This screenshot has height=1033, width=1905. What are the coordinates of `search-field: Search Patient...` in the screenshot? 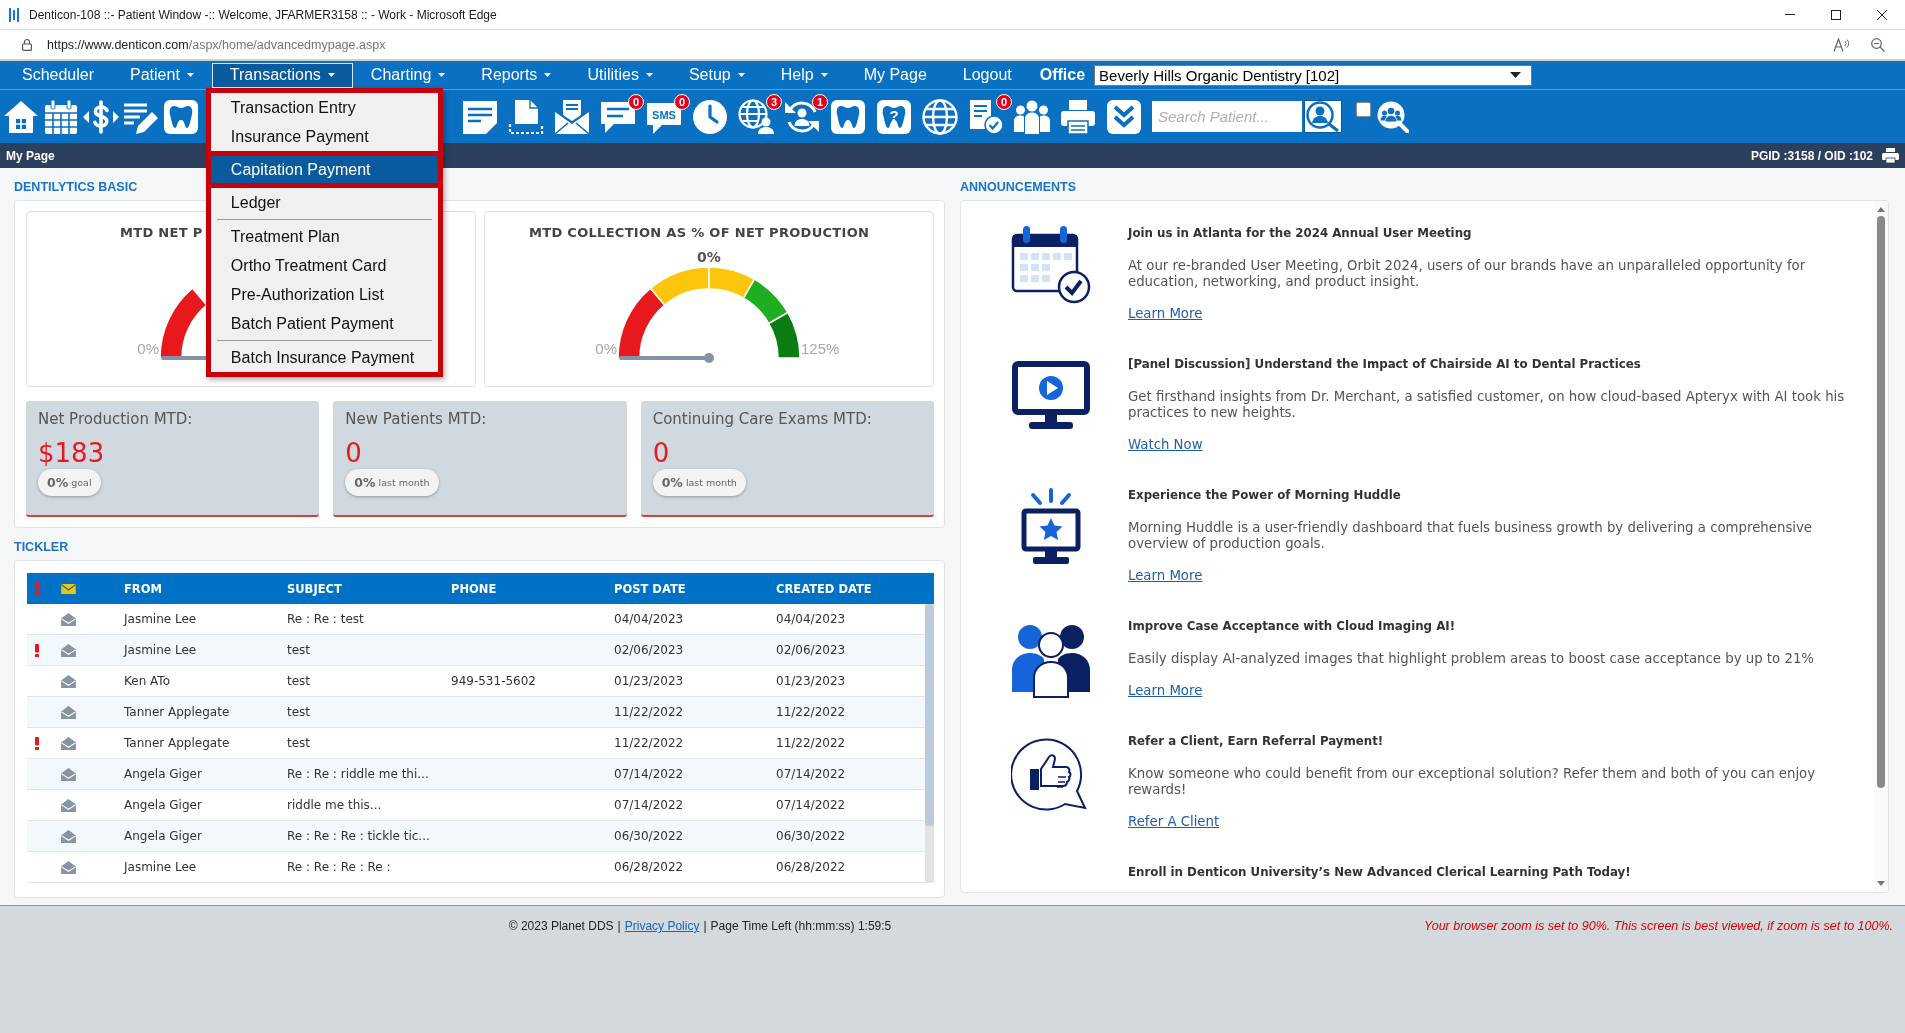 It's located at (1227, 116).